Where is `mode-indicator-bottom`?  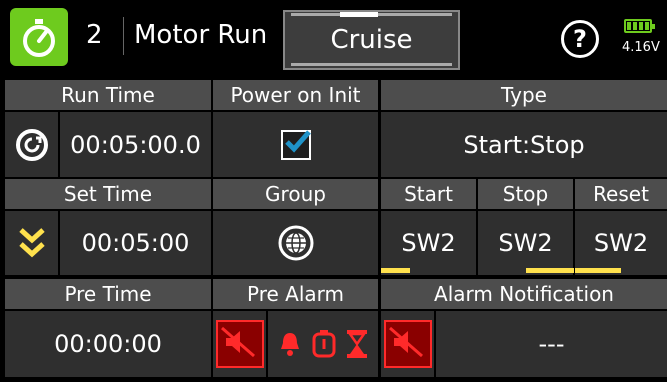
mode-indicator-bottom is located at coordinates (371, 64).